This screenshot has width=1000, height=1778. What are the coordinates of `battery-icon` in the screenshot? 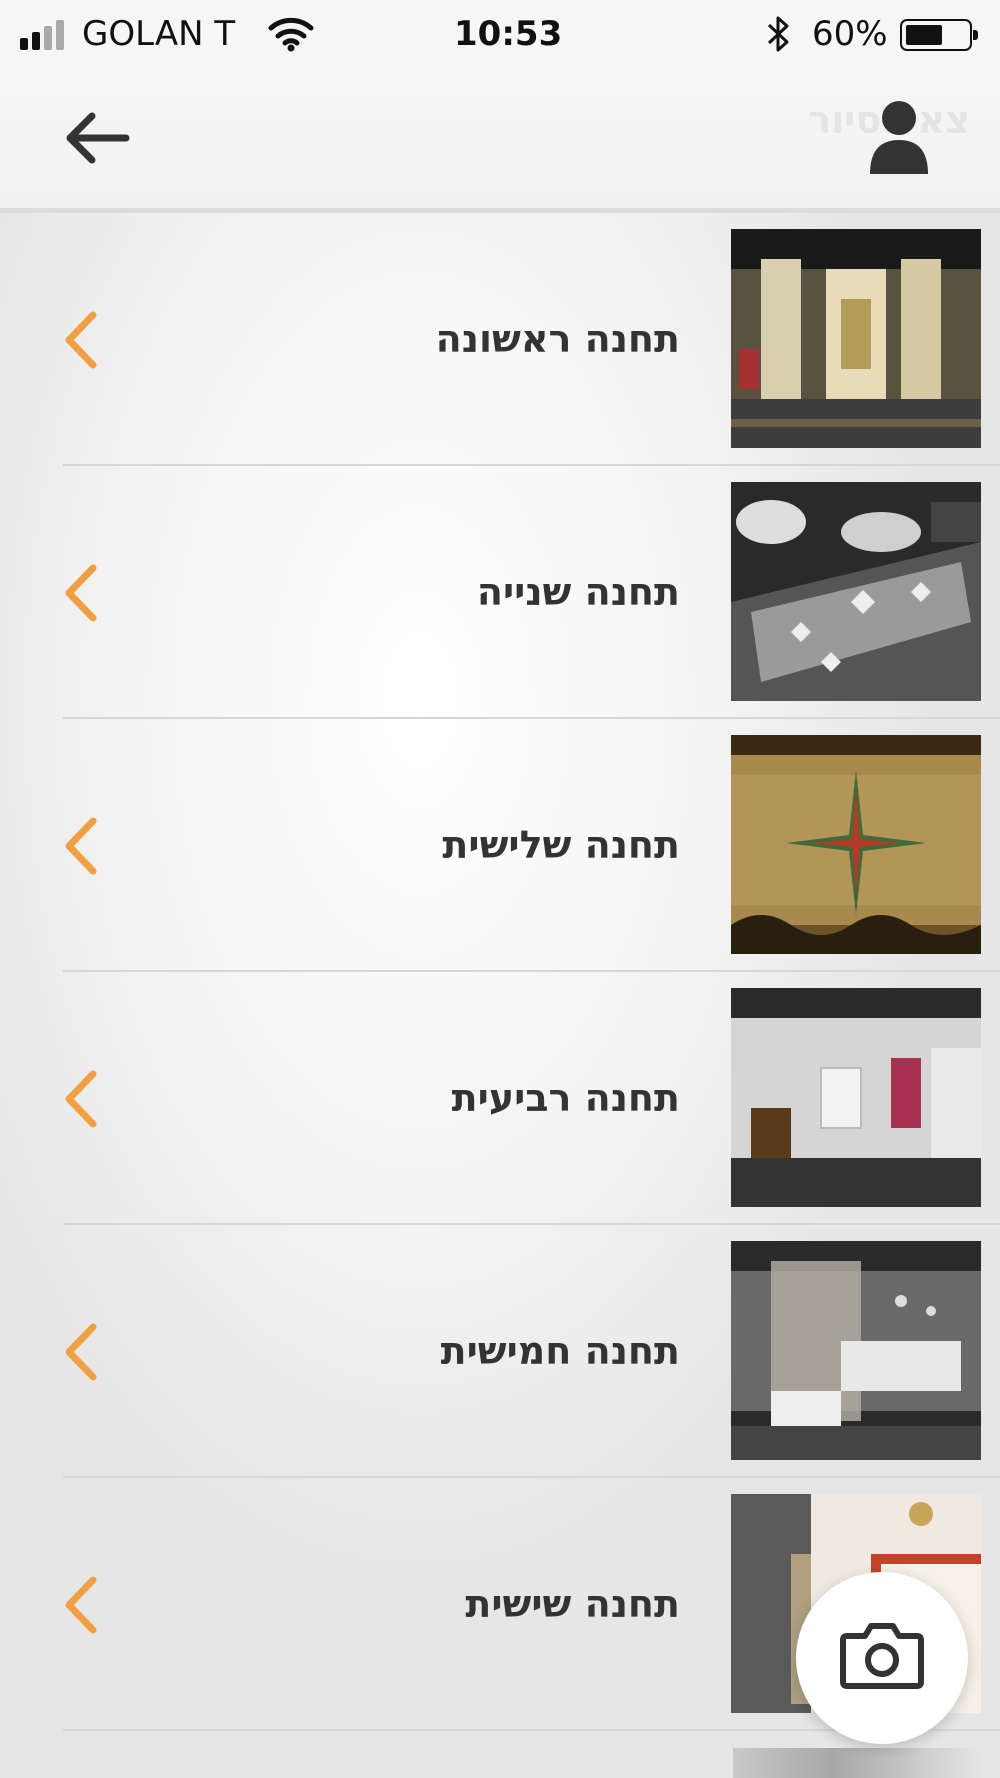 It's located at (939, 35).